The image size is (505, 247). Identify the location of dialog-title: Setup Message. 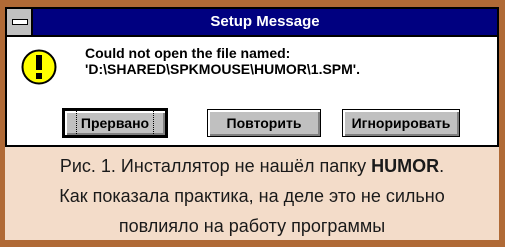
(265, 21).